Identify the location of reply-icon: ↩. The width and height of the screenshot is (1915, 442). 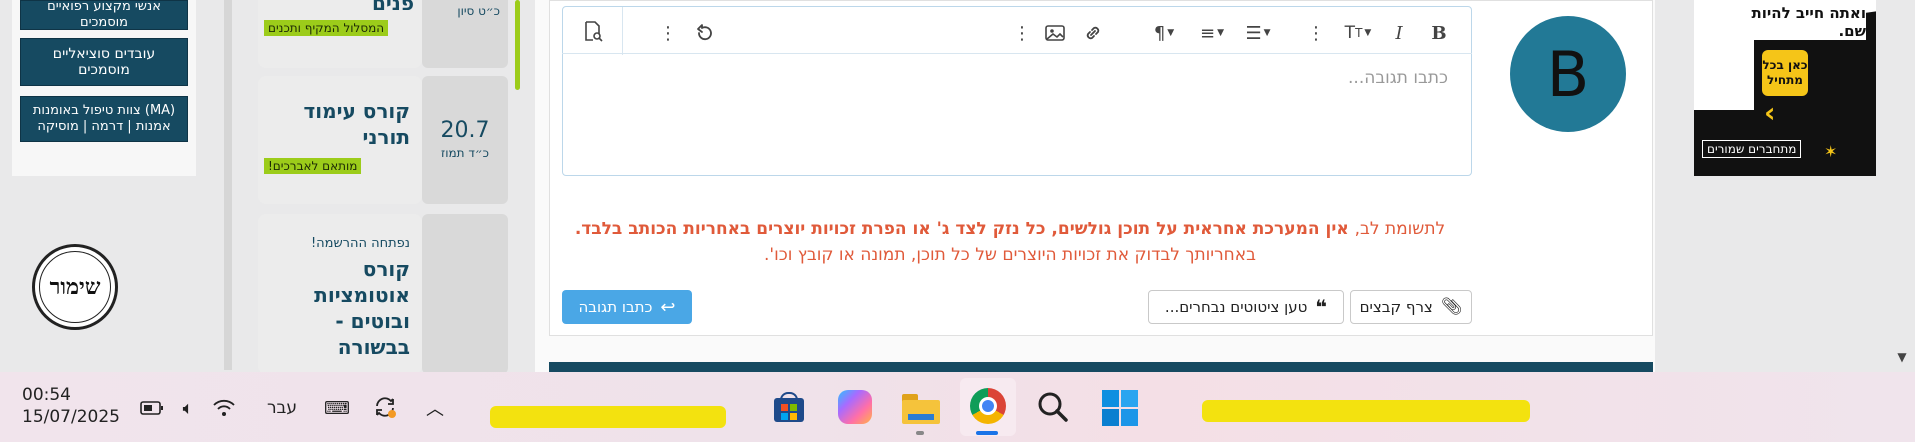
(668, 307).